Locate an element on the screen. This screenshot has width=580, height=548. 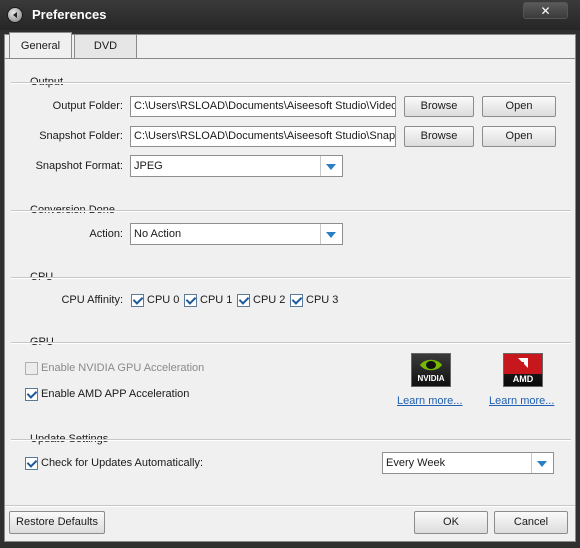
tab-dvd: DVD is located at coordinates (105, 46).